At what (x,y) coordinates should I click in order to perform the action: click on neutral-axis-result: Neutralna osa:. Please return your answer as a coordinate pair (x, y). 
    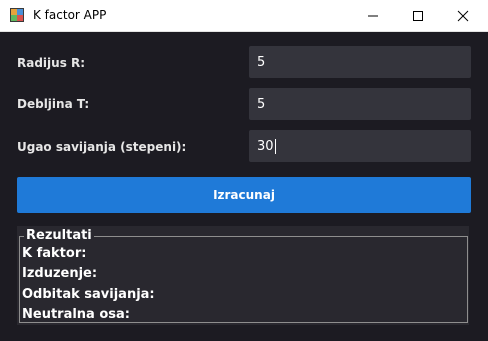
    Looking at the image, I should click on (76, 314).